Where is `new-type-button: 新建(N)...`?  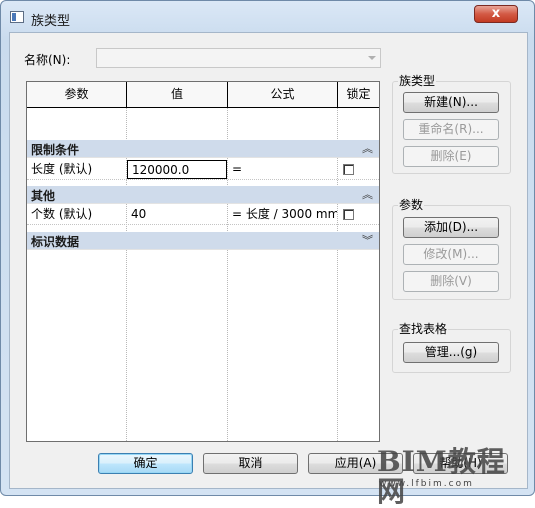
new-type-button: 新建(N)... is located at coordinates (451, 102).